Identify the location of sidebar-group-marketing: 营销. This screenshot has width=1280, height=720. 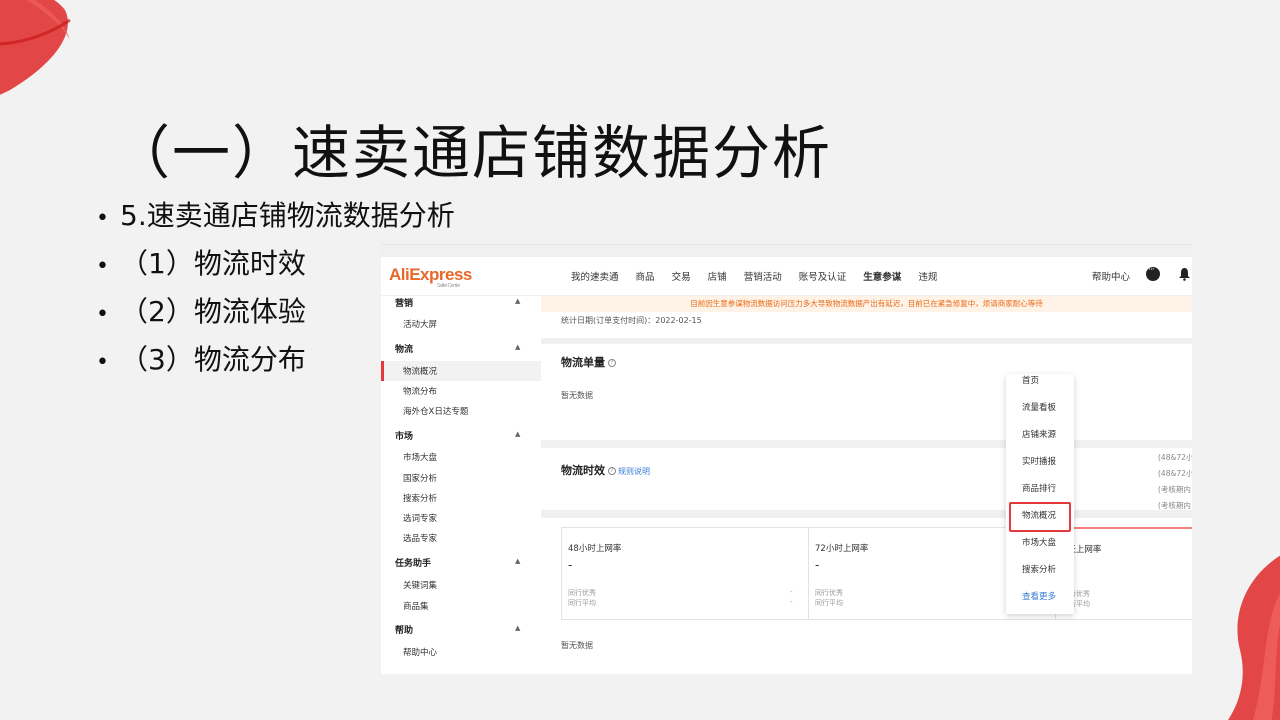
(404, 302).